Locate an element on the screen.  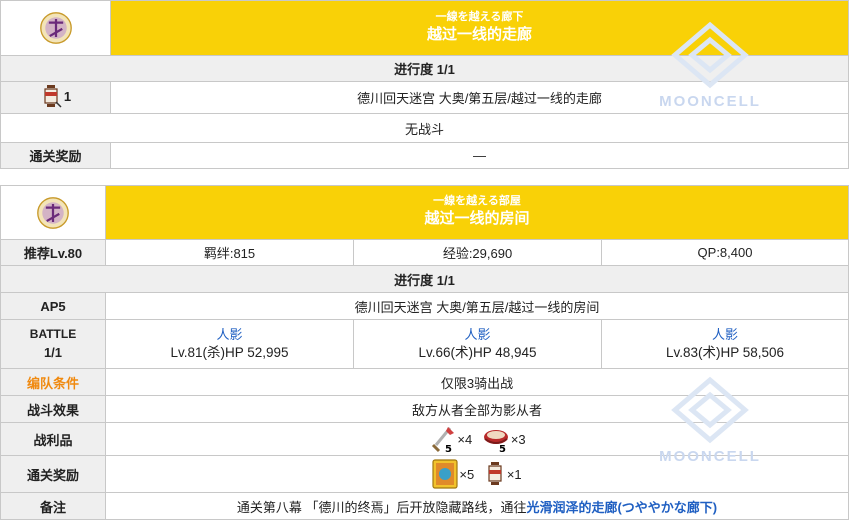
reward-item: ×1 is located at coordinates (503, 474).